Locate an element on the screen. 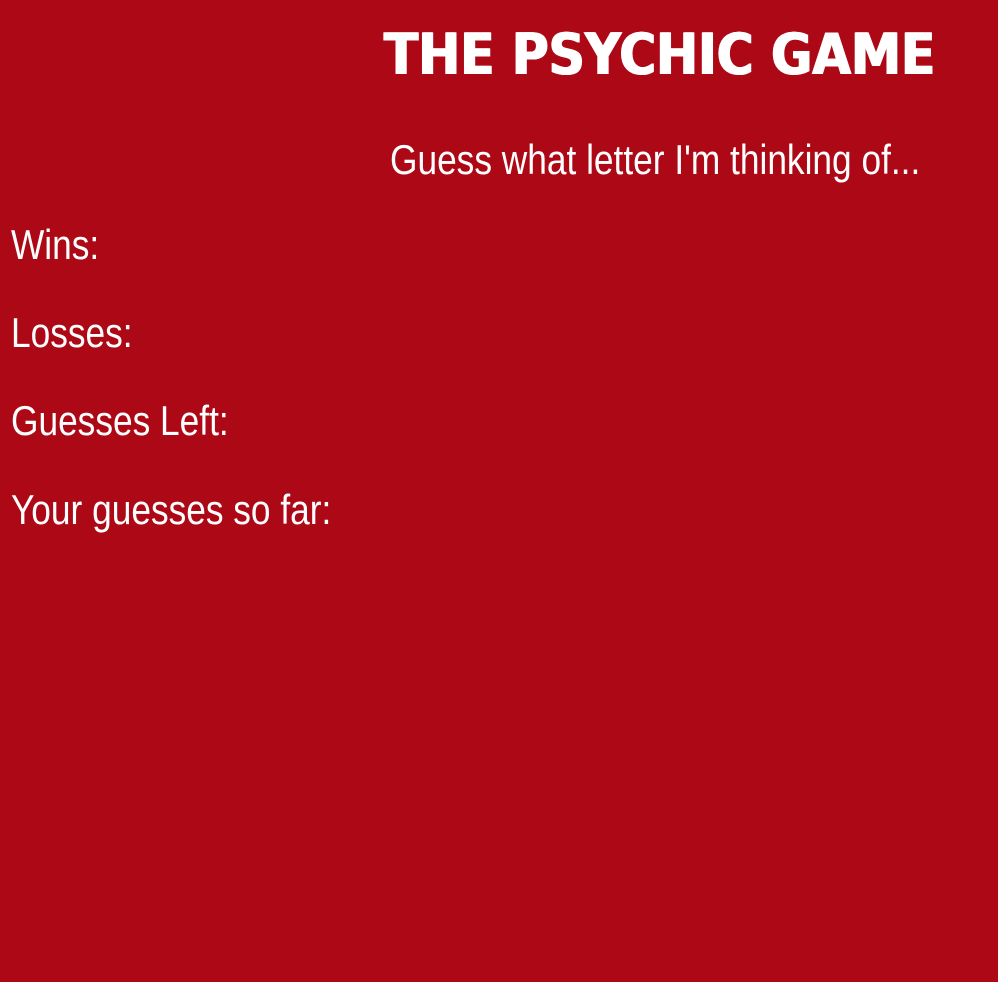 The image size is (998, 982). guesses-left-label: Guesses Left: is located at coordinates (120, 420).